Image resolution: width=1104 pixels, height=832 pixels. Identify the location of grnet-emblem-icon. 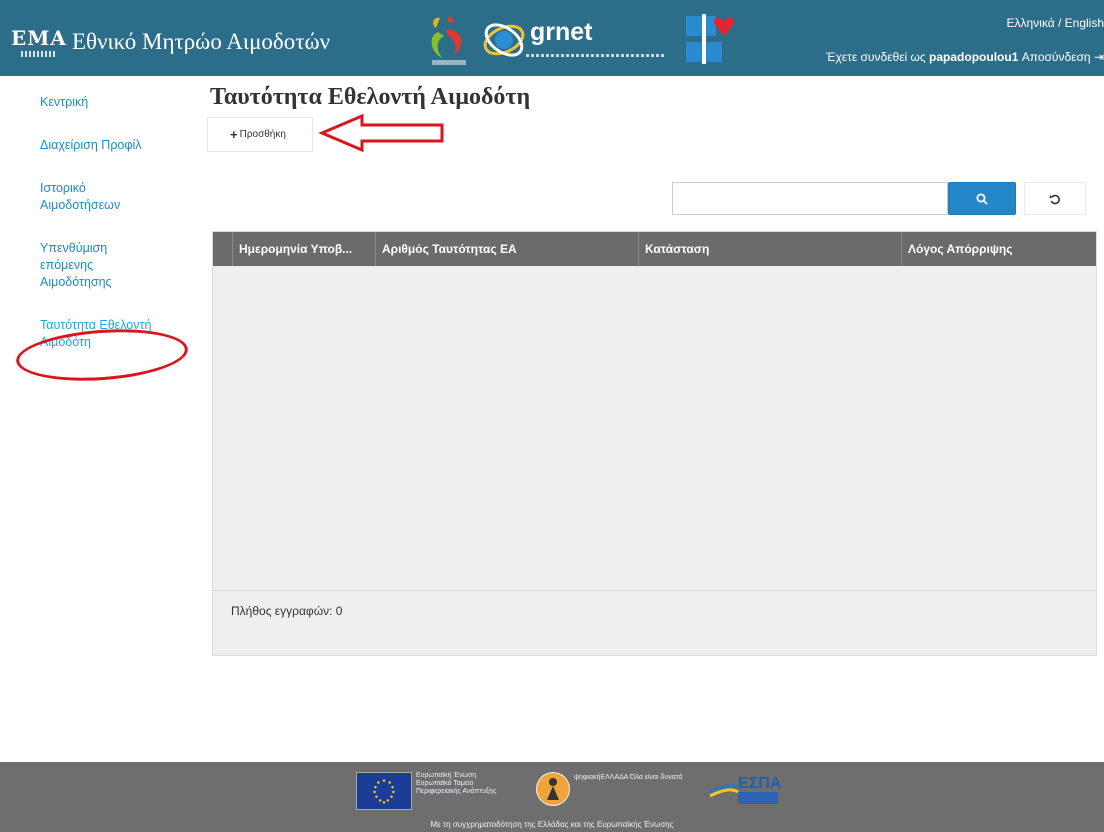
(504, 40).